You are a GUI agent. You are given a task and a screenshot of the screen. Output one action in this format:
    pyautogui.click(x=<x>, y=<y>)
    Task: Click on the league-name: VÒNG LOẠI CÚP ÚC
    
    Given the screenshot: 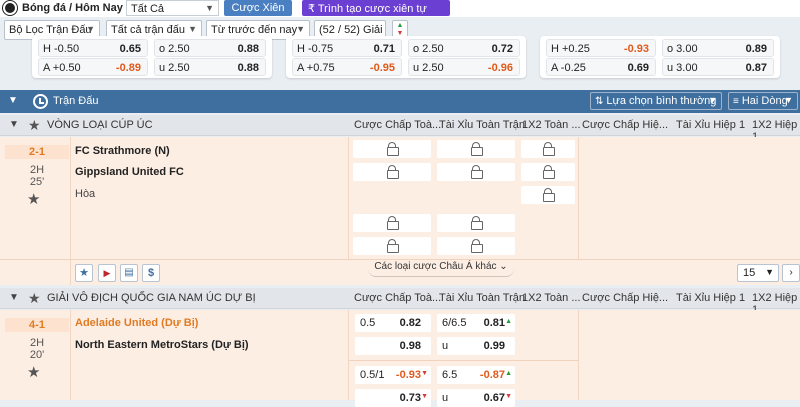 What is the action you would take?
    pyautogui.click(x=100, y=125)
    